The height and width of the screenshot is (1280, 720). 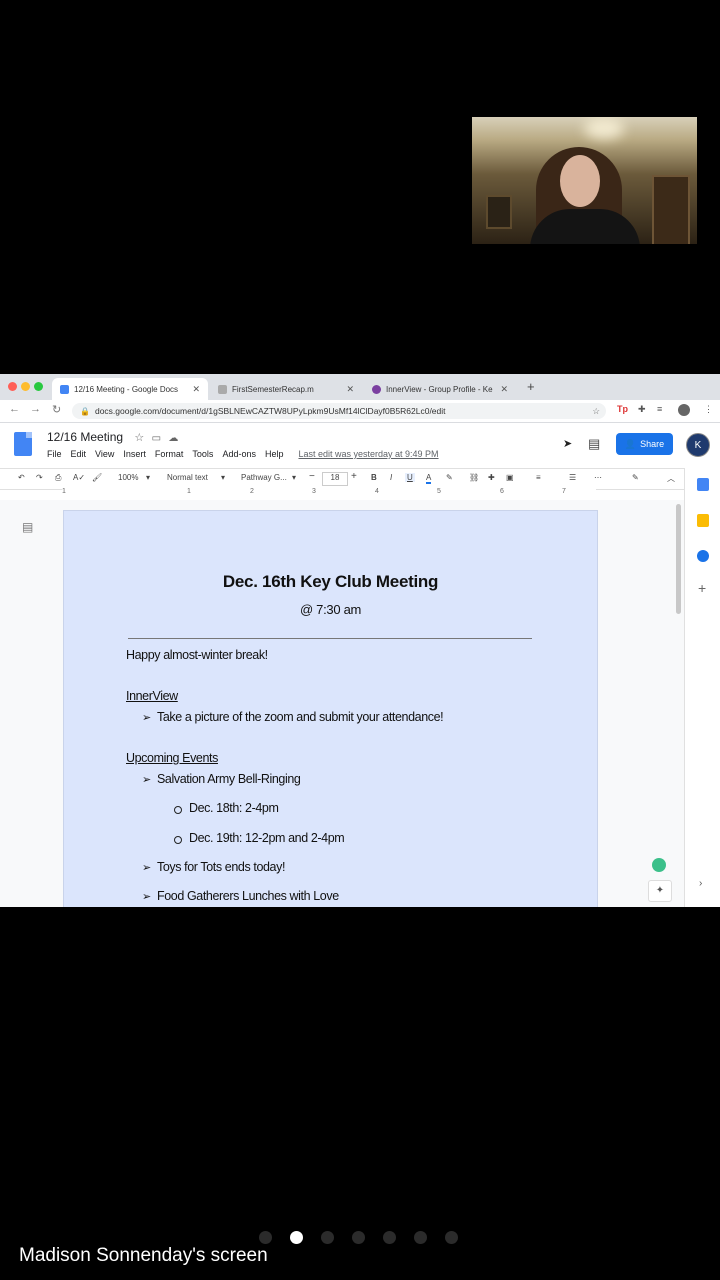 I want to click on spellcheck-icon: A✓, so click(x=79, y=477).